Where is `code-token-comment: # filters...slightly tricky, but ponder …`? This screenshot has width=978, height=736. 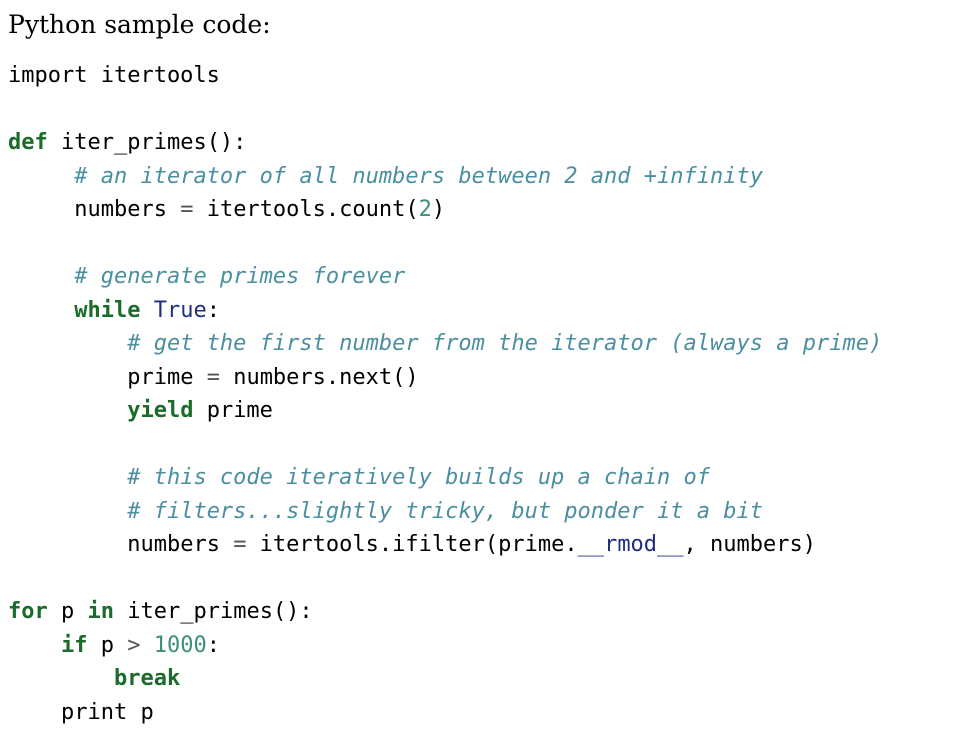 code-token-comment: # filters...slightly tricky, but ponder … is located at coordinates (445, 511).